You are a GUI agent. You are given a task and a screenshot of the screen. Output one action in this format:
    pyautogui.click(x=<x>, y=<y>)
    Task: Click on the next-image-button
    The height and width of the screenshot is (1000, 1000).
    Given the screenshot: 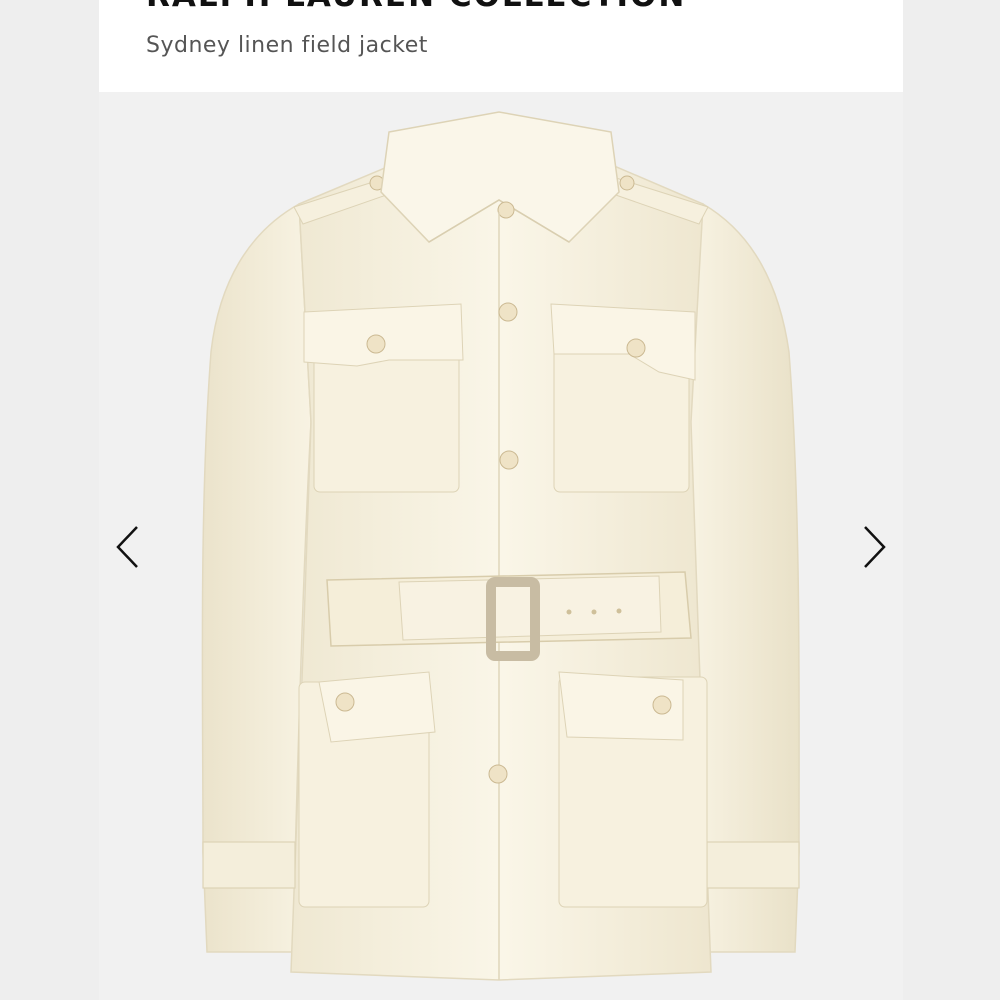 What is the action you would take?
    pyautogui.click(x=874, y=547)
    